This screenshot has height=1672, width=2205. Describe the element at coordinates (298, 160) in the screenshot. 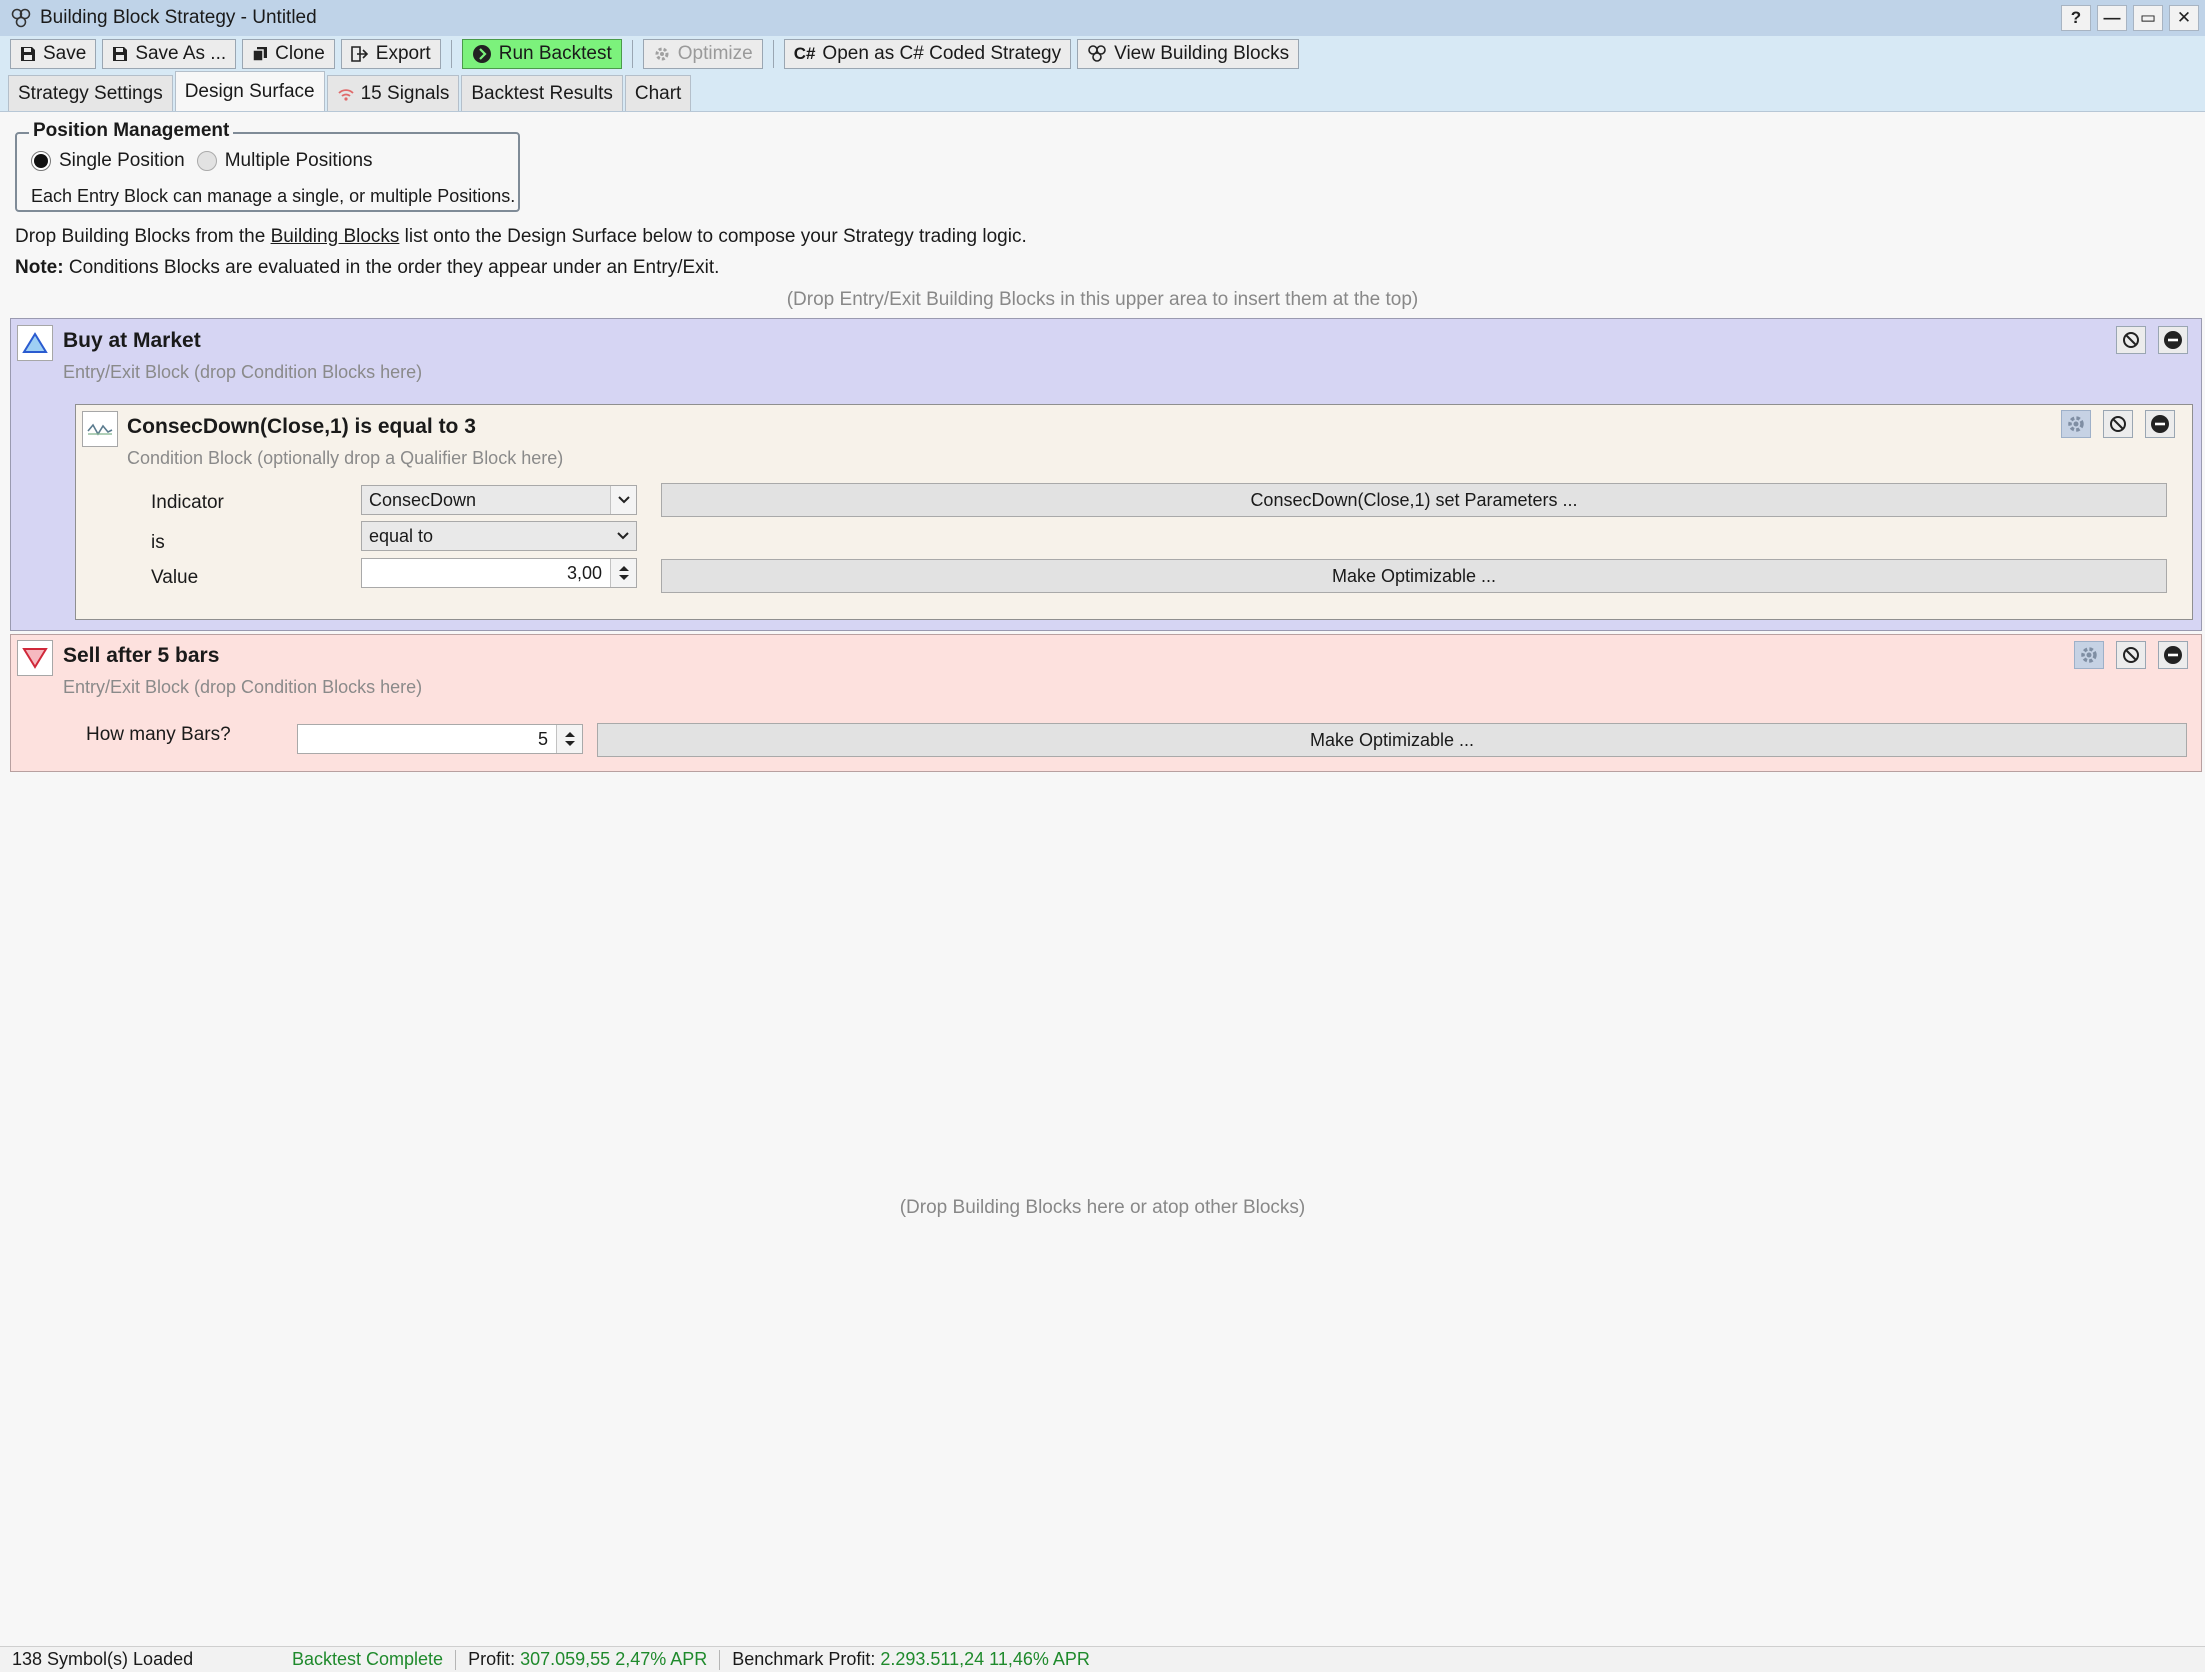

I see `multiple-positions-label: Multiple Positions` at that location.